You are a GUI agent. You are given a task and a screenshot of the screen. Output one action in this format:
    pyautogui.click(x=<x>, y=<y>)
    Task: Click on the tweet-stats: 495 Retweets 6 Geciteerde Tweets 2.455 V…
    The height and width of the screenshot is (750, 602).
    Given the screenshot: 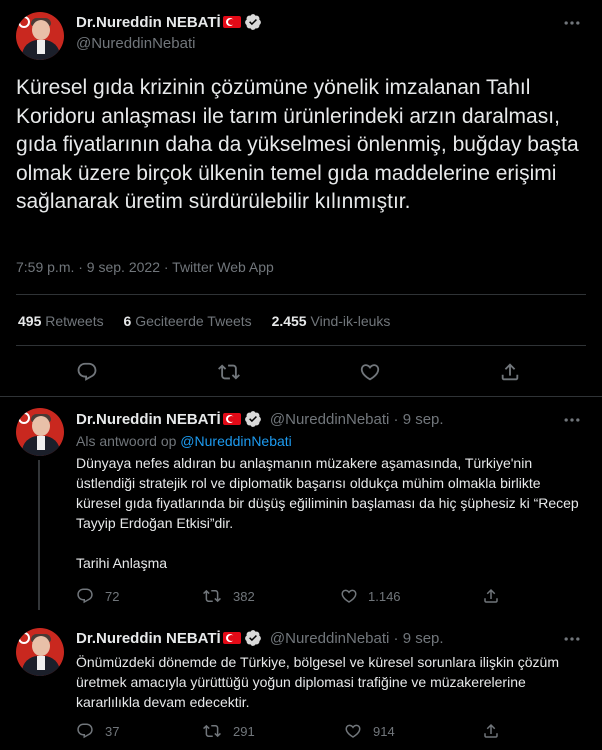 What is the action you would take?
    pyautogui.click(x=212, y=321)
    